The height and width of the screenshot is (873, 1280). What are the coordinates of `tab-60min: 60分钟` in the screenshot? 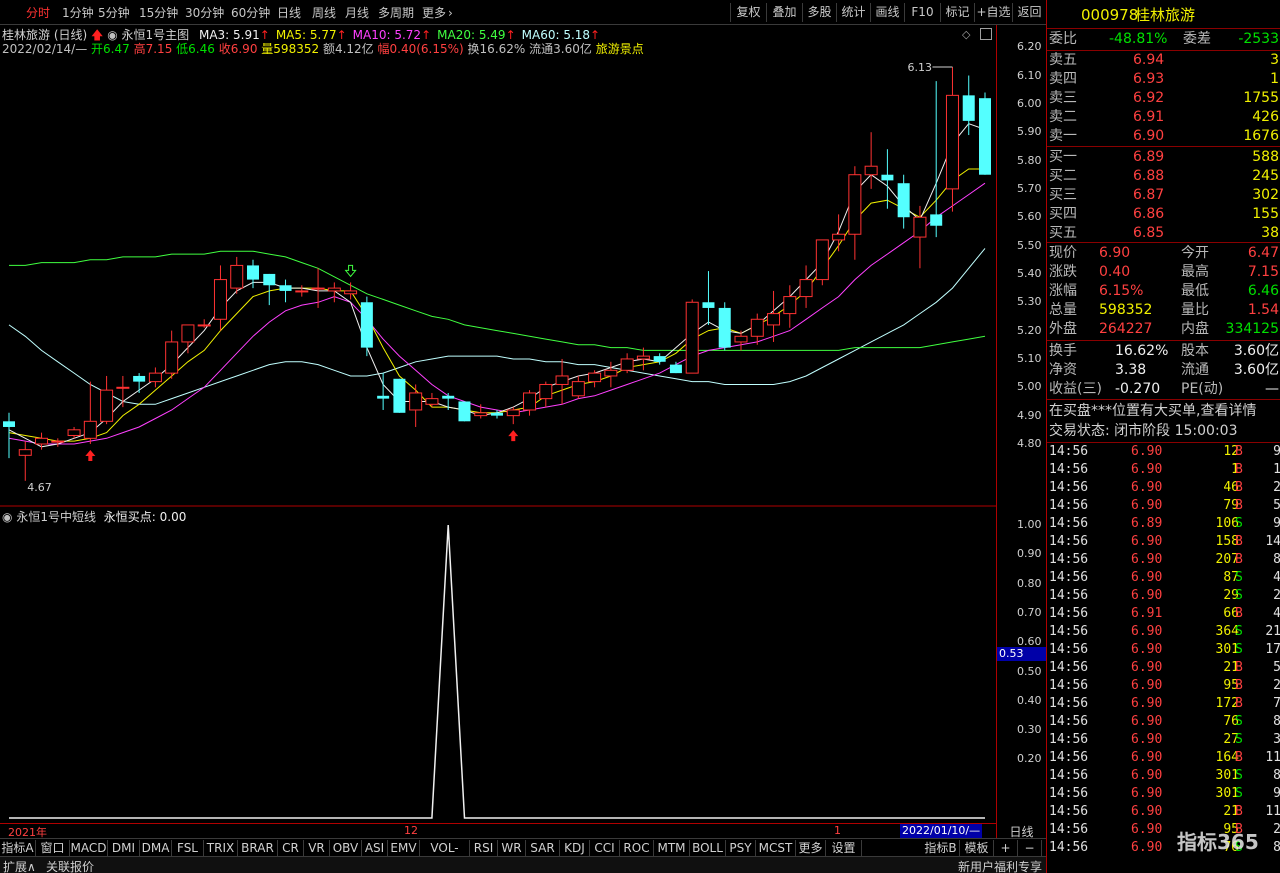 It's located at (250, 13).